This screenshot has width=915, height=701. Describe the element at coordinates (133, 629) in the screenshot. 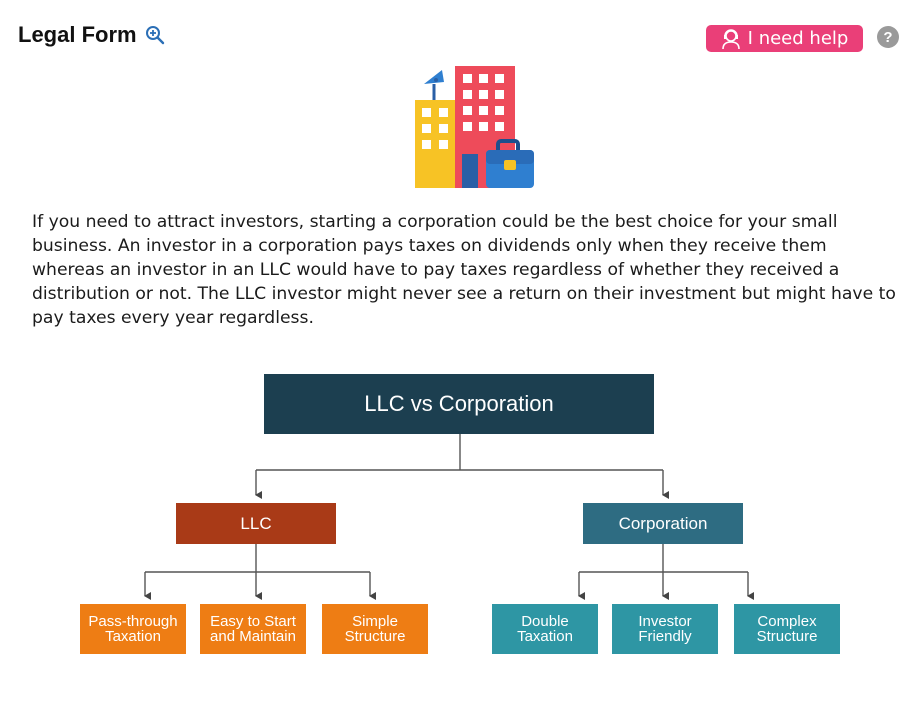

I see `llc-leaf-pass-through-taxation: Pass-through Taxation` at that location.